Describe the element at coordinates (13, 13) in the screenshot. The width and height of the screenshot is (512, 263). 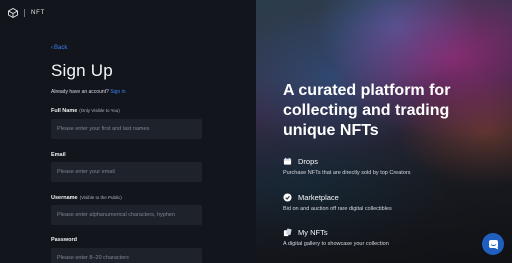
I see `diamond-cube-icon` at that location.